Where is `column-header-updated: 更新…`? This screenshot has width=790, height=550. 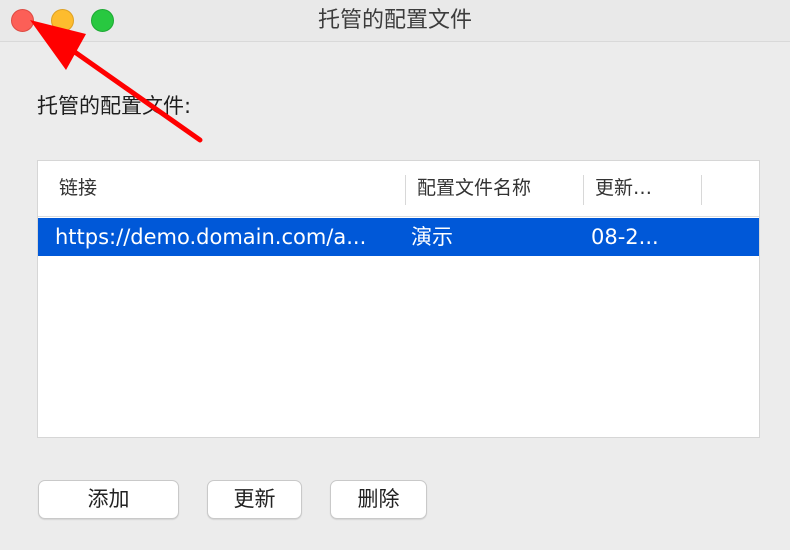 column-header-updated: 更新… is located at coordinates (623, 188).